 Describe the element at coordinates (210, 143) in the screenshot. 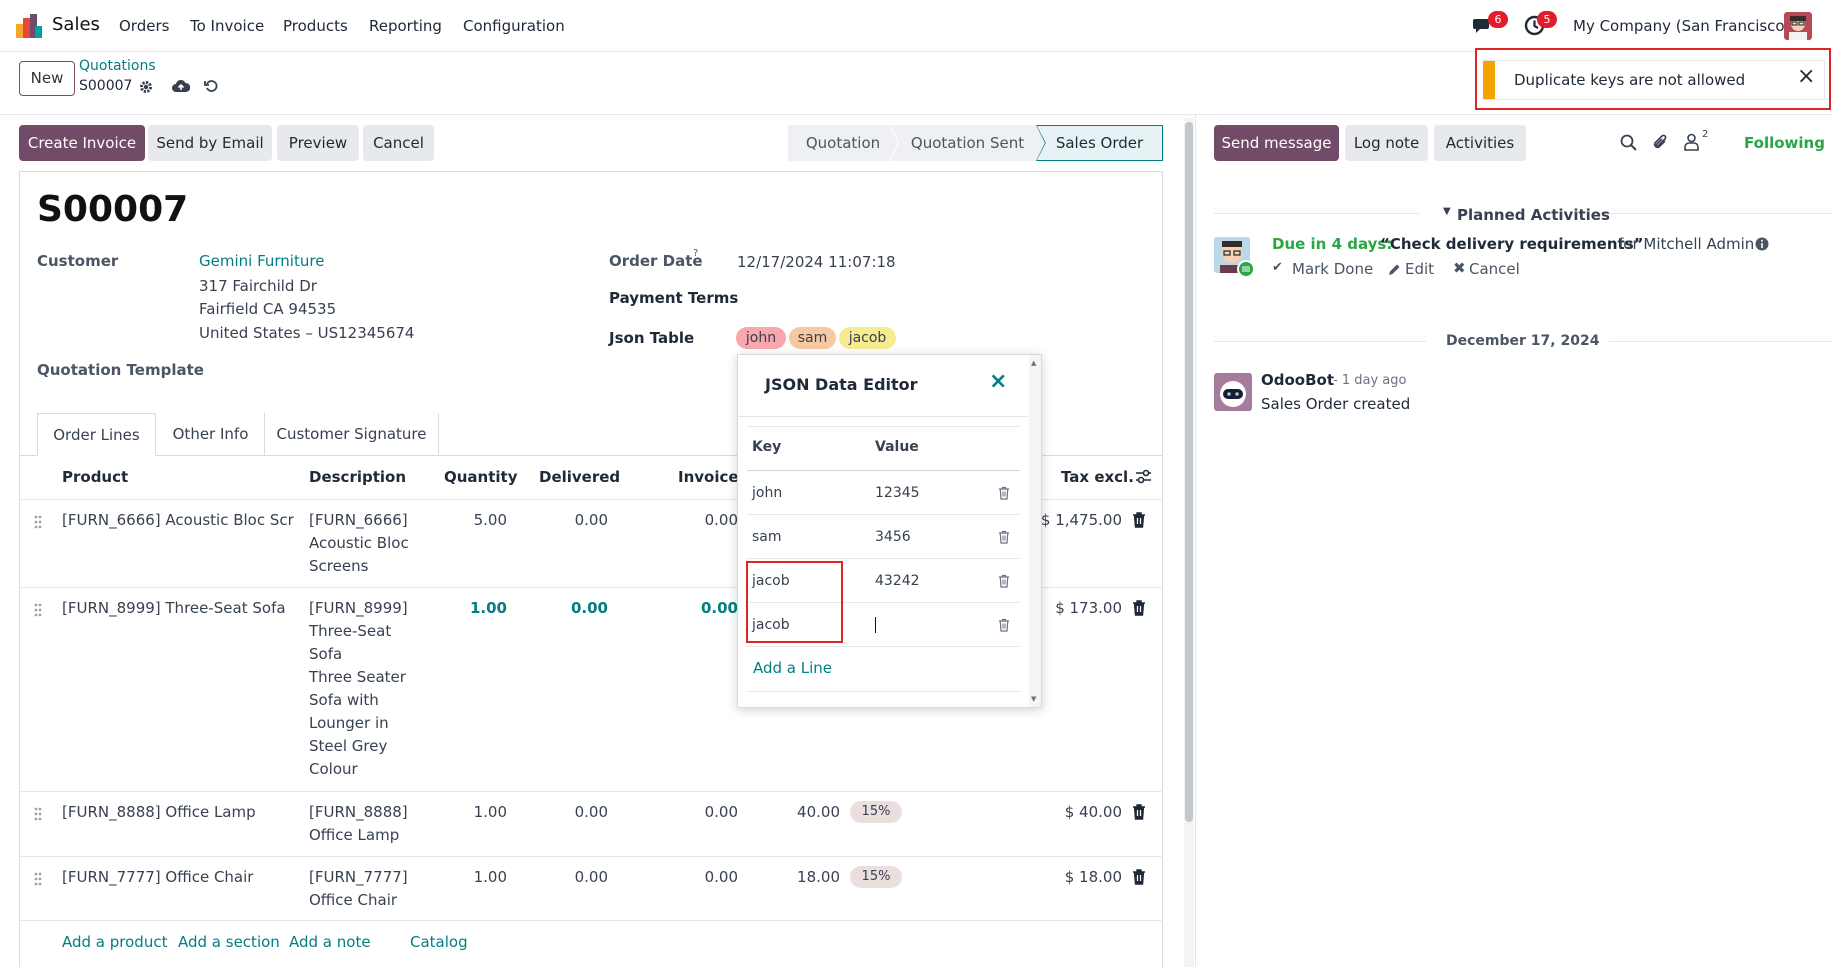

I see `send-by-email-button: Send by Email` at that location.